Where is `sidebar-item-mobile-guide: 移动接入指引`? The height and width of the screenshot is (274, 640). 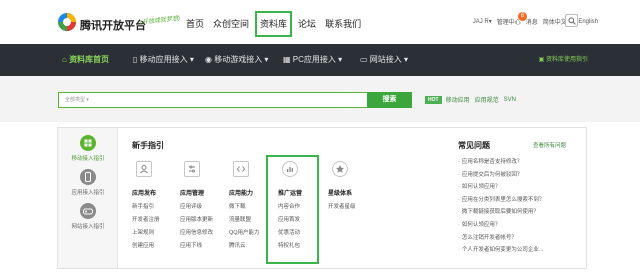
sidebar-item-mobile-guide: 移动接入指引 is located at coordinates (88, 148).